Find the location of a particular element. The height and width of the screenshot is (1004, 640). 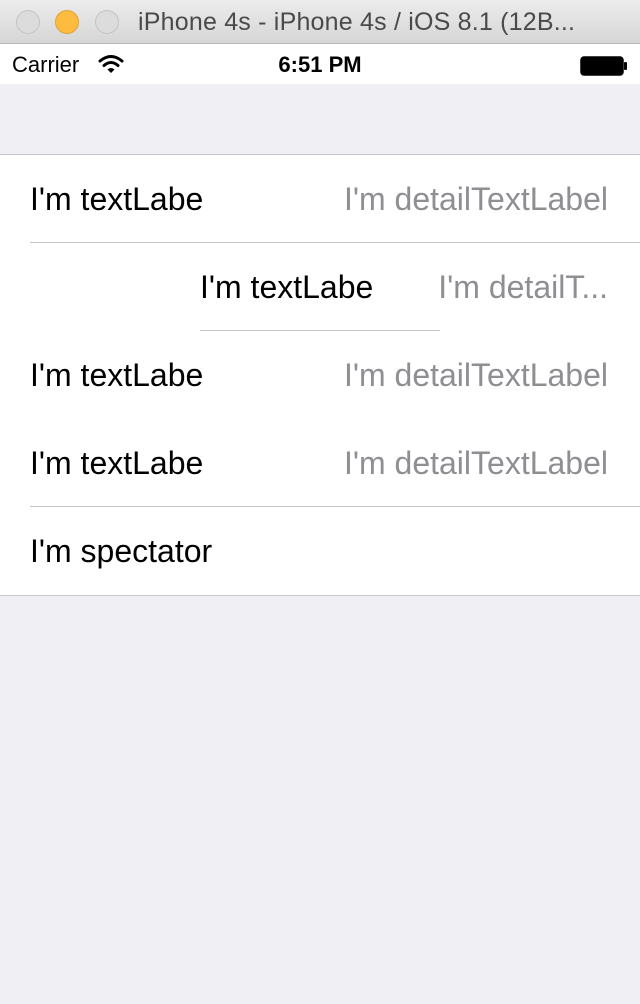

battery-icon is located at coordinates (603, 66).